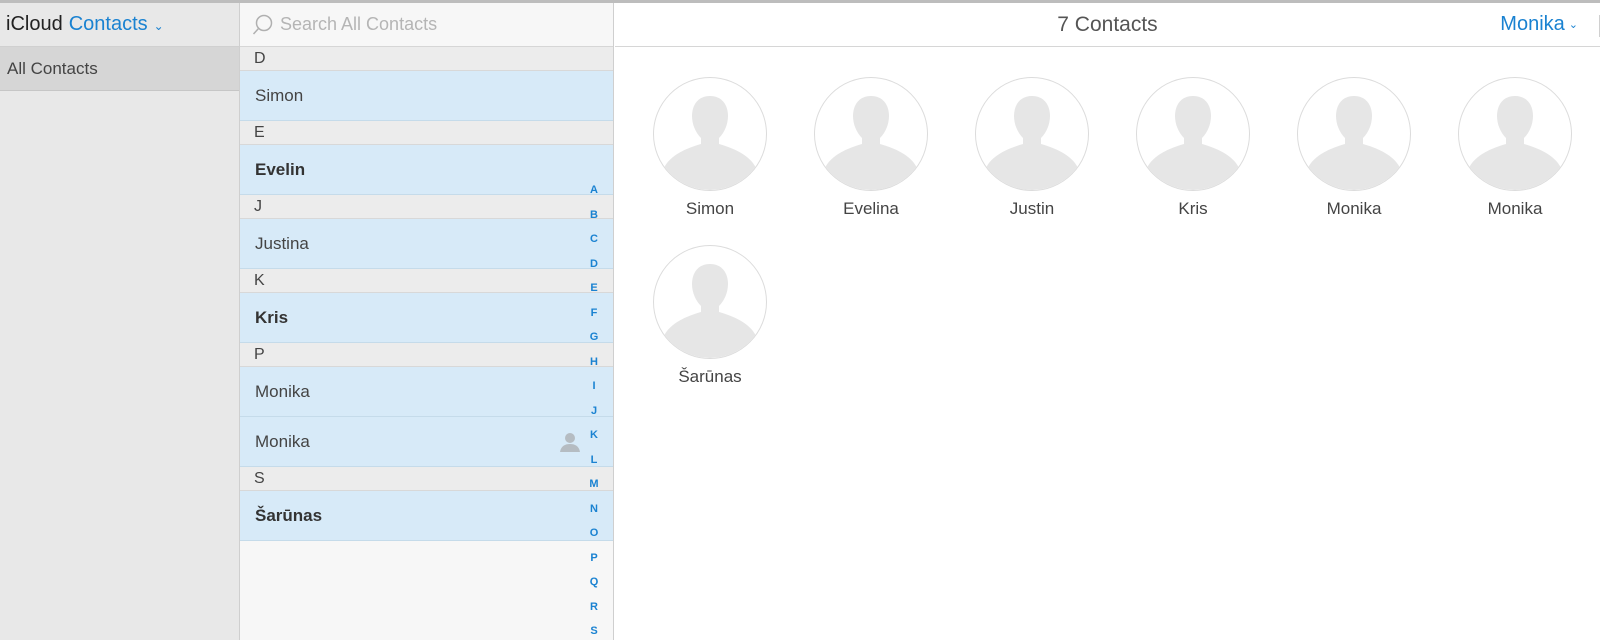  I want to click on contact-name: Simon, so click(279, 95).